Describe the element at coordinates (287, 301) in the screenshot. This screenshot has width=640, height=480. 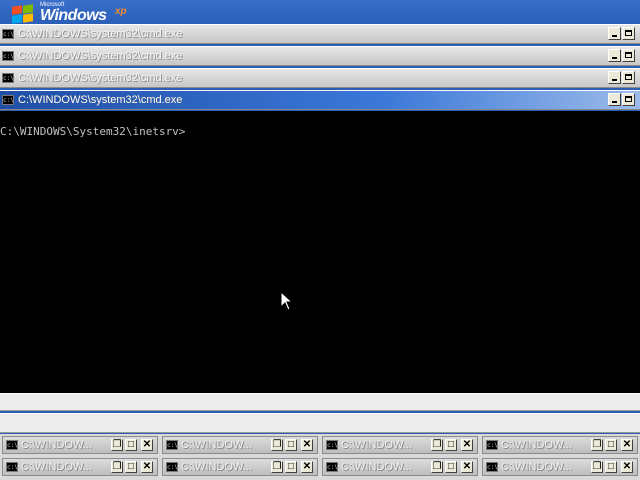
I see `mouse-pointer-icon` at that location.